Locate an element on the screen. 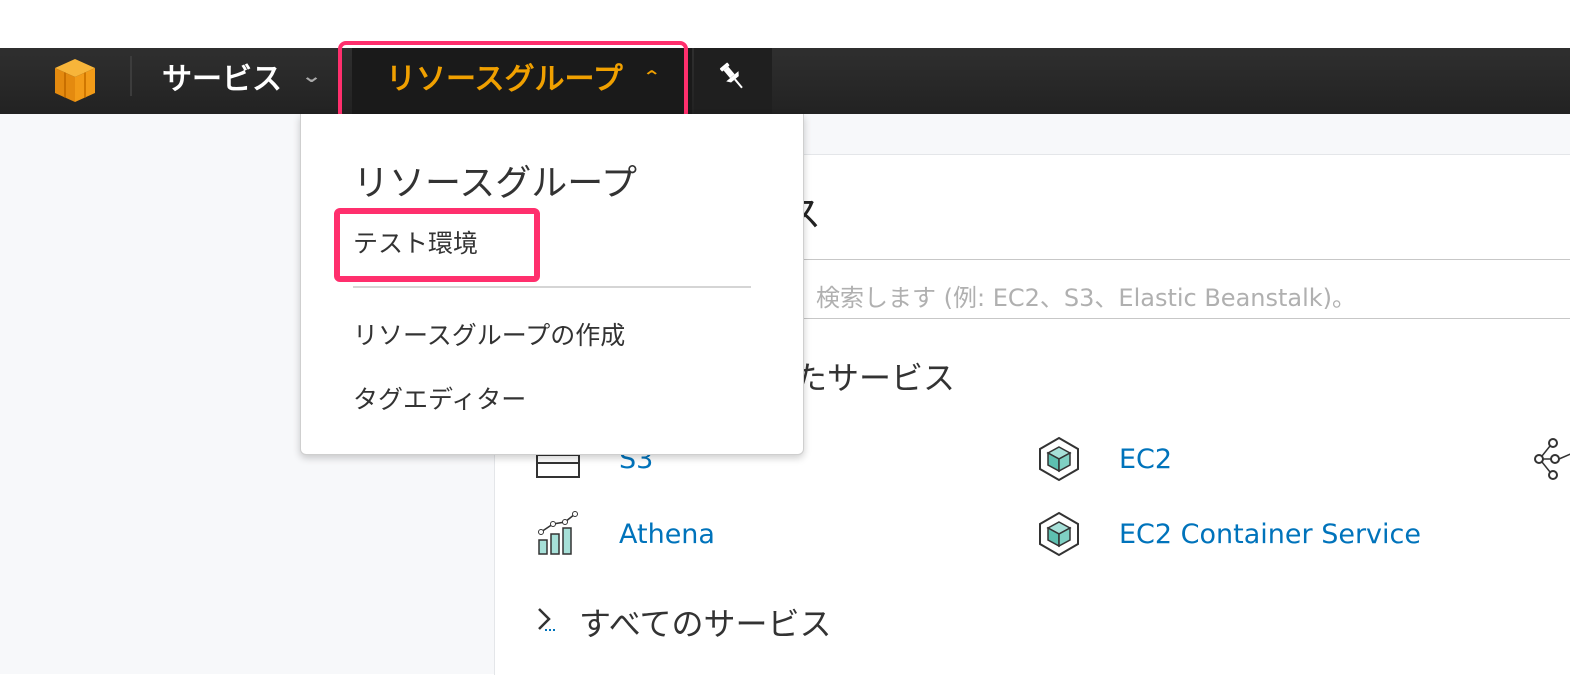 This screenshot has height=675, width=1570. athena-chart-icon is located at coordinates (559, 534).